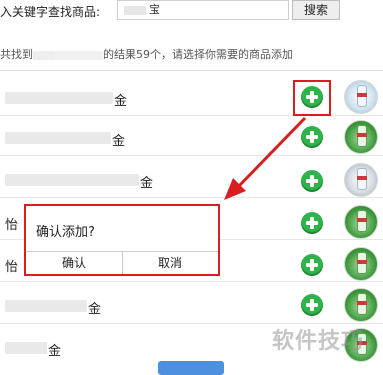 The height and width of the screenshot is (375, 383). What do you see at coordinates (65, 232) in the screenshot?
I see `dialog-message: 确认添加?` at bounding box center [65, 232].